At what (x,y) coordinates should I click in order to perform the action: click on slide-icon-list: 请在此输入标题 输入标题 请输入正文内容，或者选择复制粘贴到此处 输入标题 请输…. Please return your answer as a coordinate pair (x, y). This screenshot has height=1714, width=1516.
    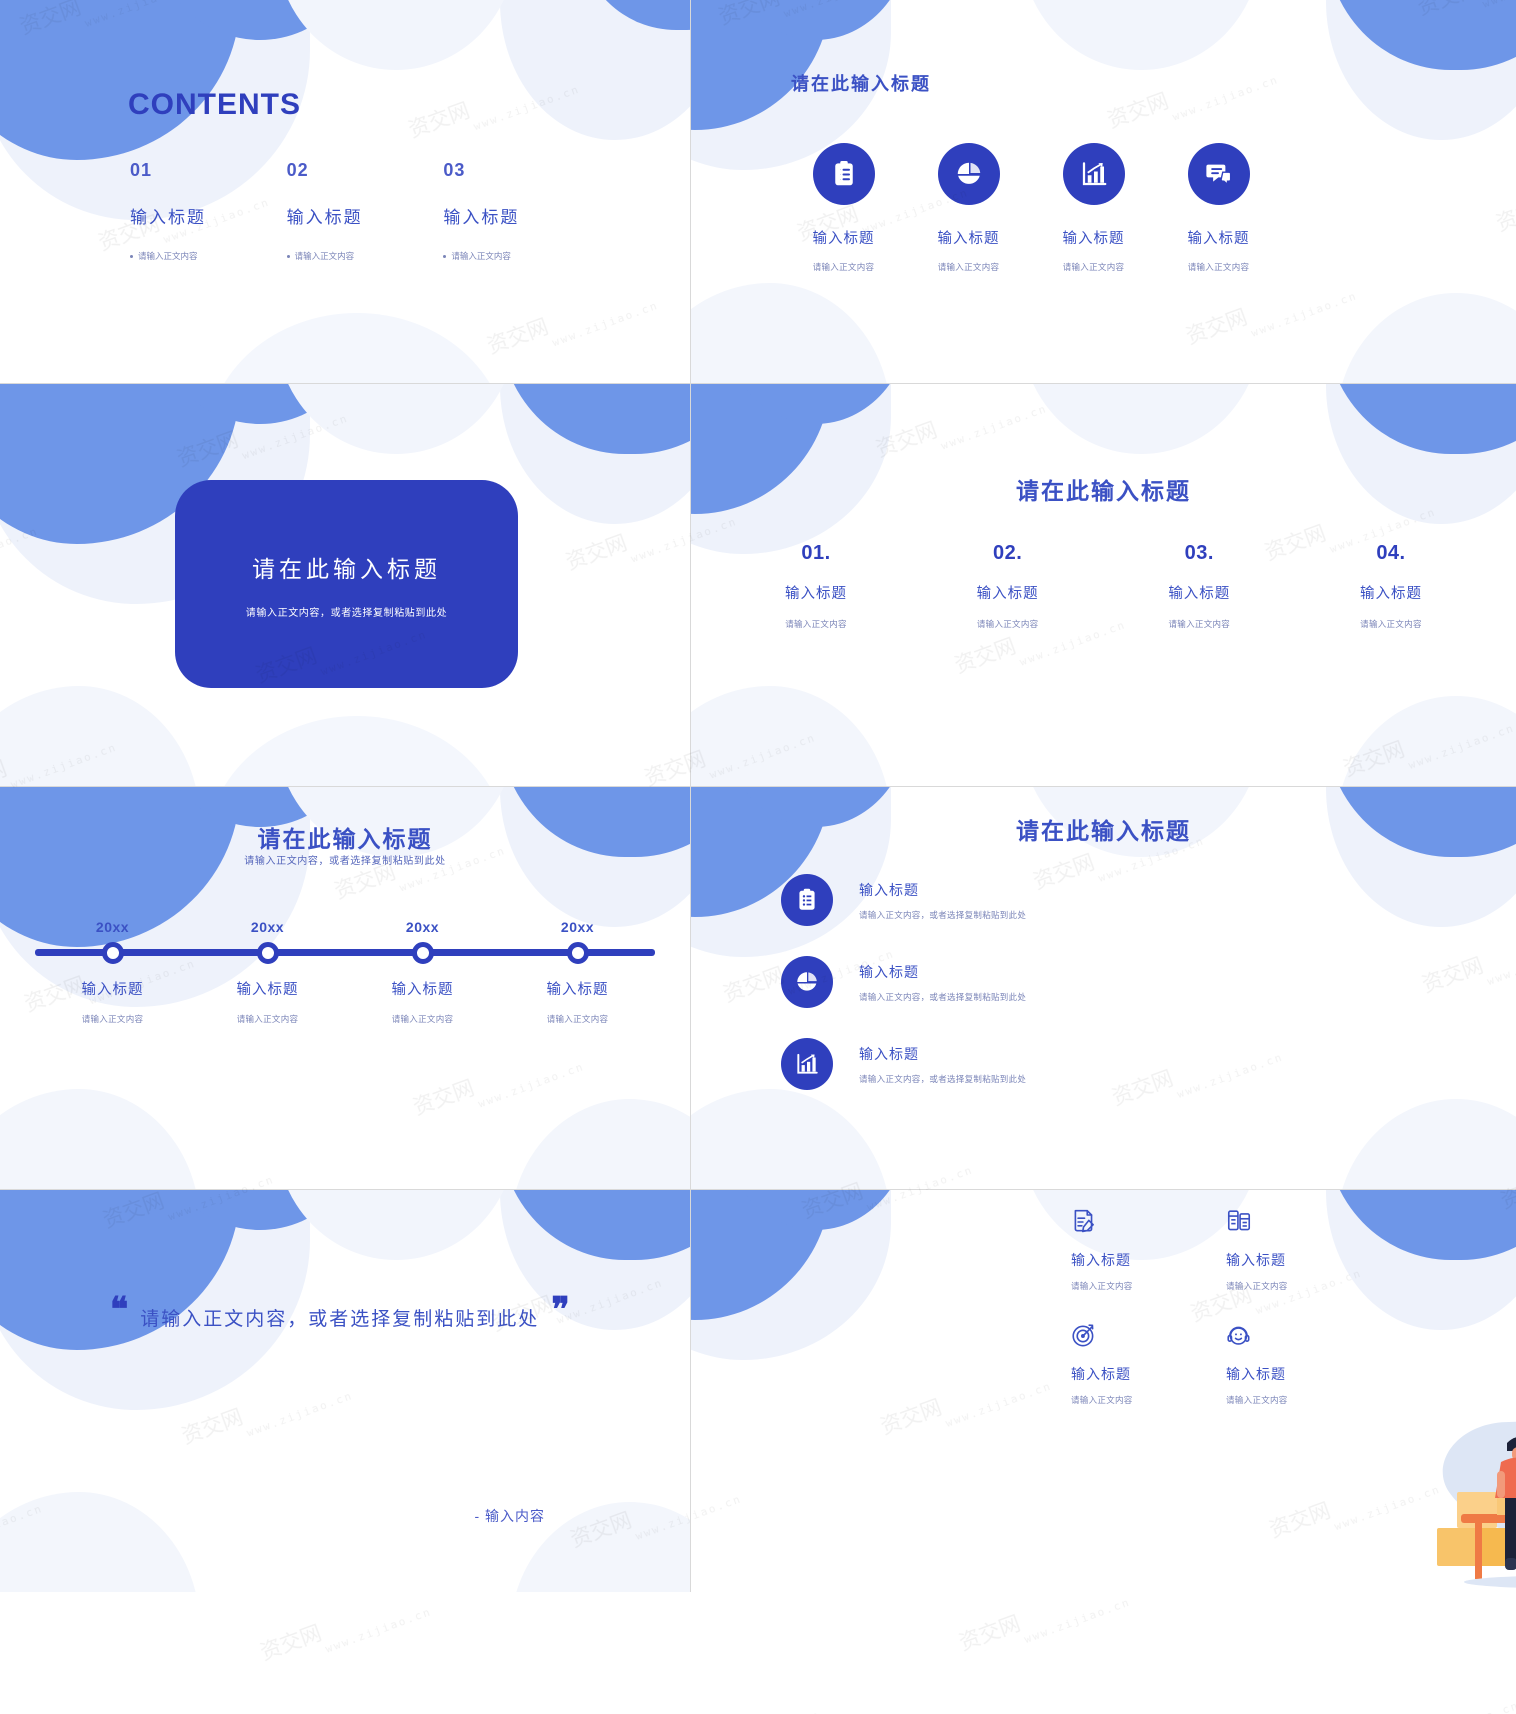
    Looking at the image, I should click on (1103, 988).